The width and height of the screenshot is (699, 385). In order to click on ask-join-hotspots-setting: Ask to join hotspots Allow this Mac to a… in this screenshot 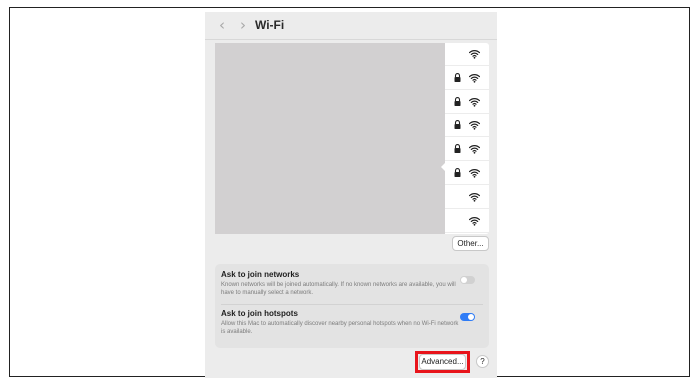, I will do `click(352, 322)`.